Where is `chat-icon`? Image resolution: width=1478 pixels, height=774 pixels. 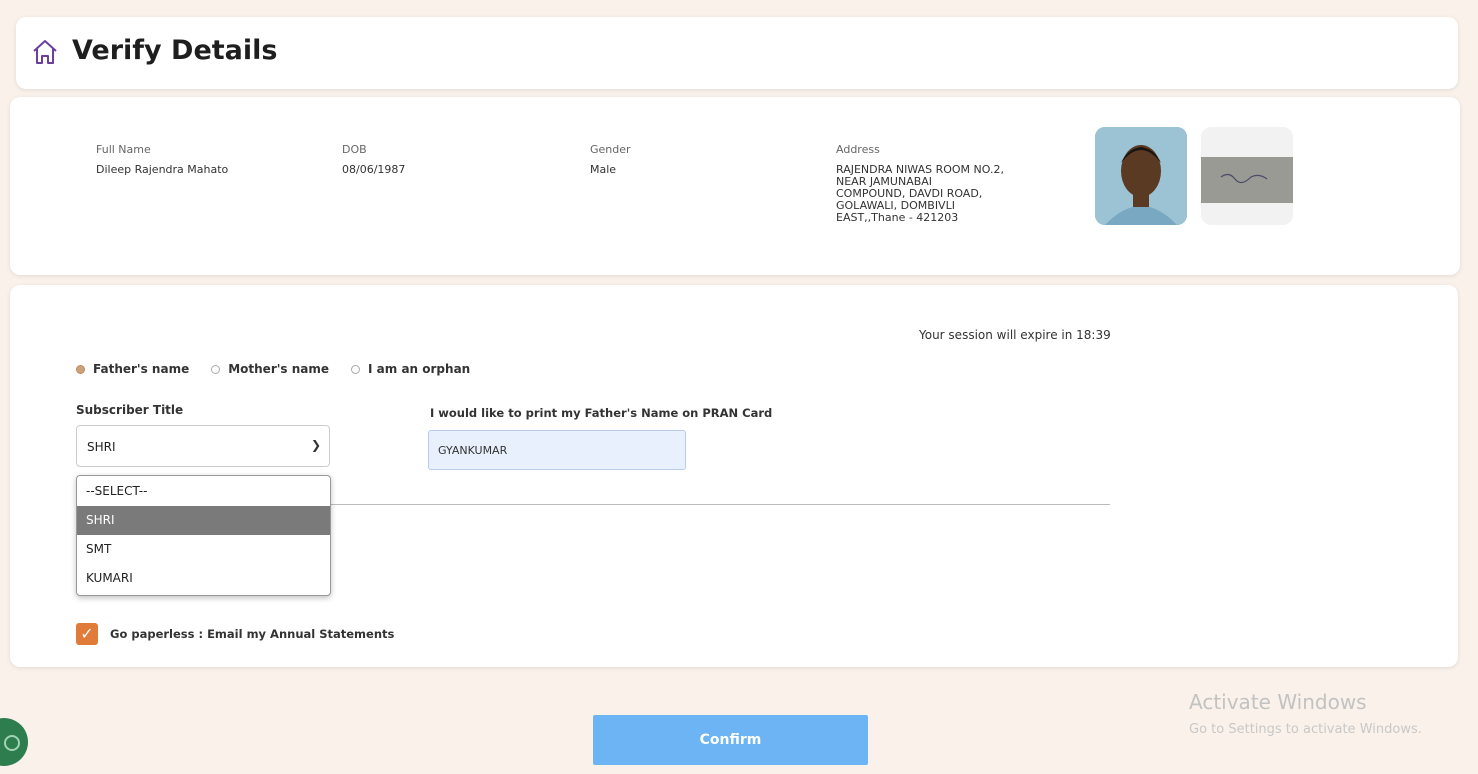
chat-icon is located at coordinates (12, 743).